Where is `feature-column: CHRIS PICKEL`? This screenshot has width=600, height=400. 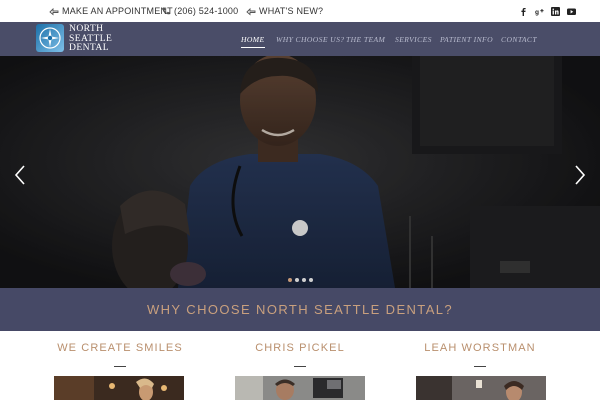 feature-column: CHRIS PICKEL is located at coordinates (300, 365).